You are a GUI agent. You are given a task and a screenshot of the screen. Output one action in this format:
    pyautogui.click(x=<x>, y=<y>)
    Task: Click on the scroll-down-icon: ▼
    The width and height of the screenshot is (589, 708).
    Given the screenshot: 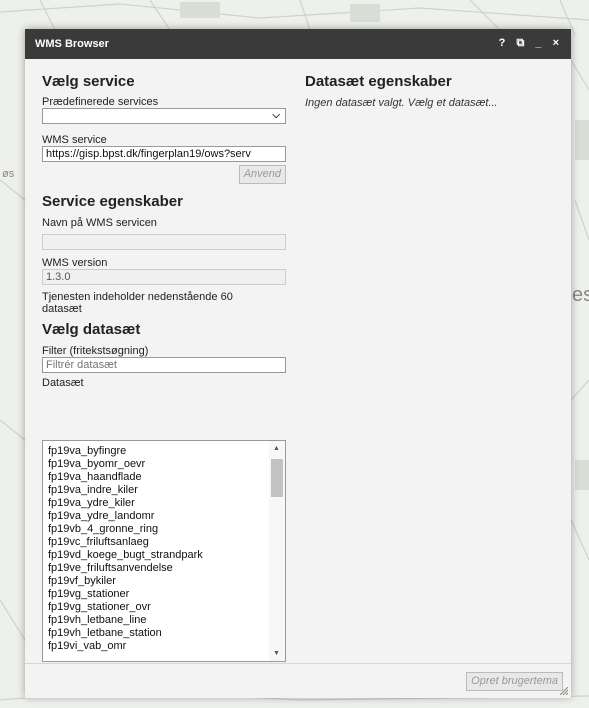 What is the action you would take?
    pyautogui.click(x=276, y=653)
    